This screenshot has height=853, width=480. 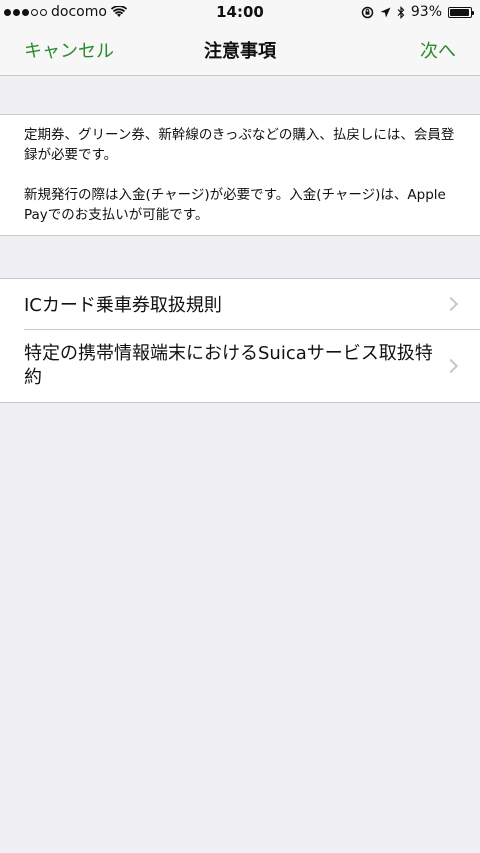 What do you see at coordinates (438, 50) in the screenshot?
I see `next-button: 次へ` at bounding box center [438, 50].